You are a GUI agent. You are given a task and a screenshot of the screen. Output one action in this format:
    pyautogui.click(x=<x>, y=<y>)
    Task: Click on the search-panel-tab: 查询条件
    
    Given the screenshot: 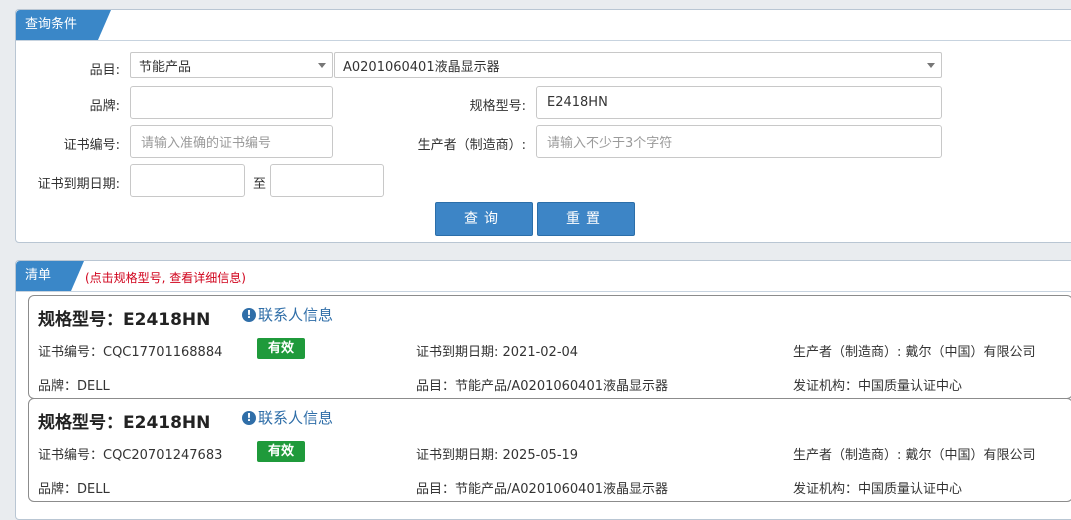 What is the action you would take?
    pyautogui.click(x=63, y=25)
    